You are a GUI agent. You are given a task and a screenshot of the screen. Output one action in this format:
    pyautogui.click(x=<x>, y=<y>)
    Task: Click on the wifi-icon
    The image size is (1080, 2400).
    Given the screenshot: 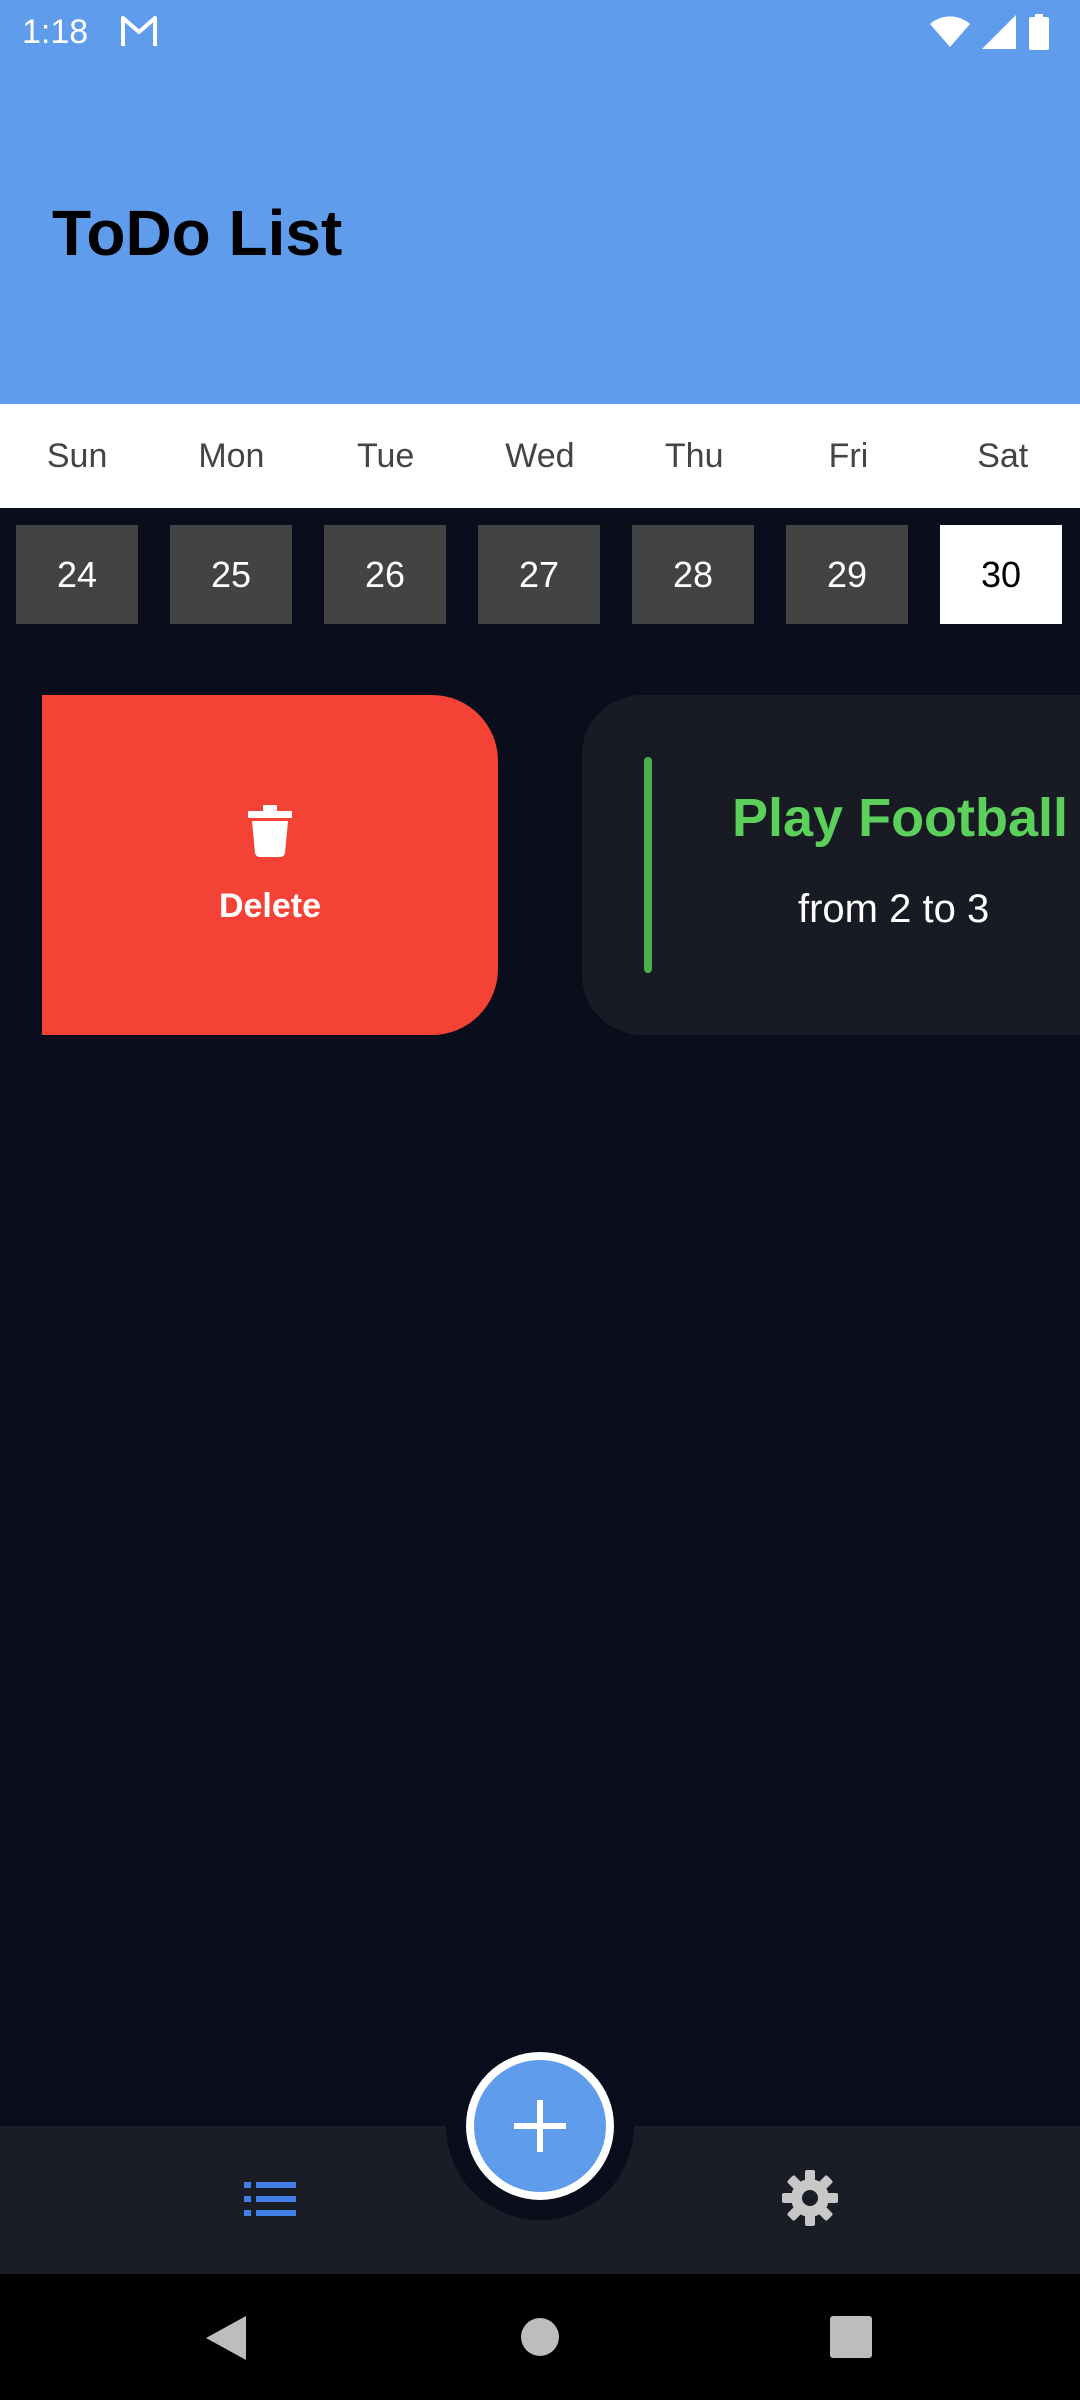 What is the action you would take?
    pyautogui.click(x=950, y=31)
    